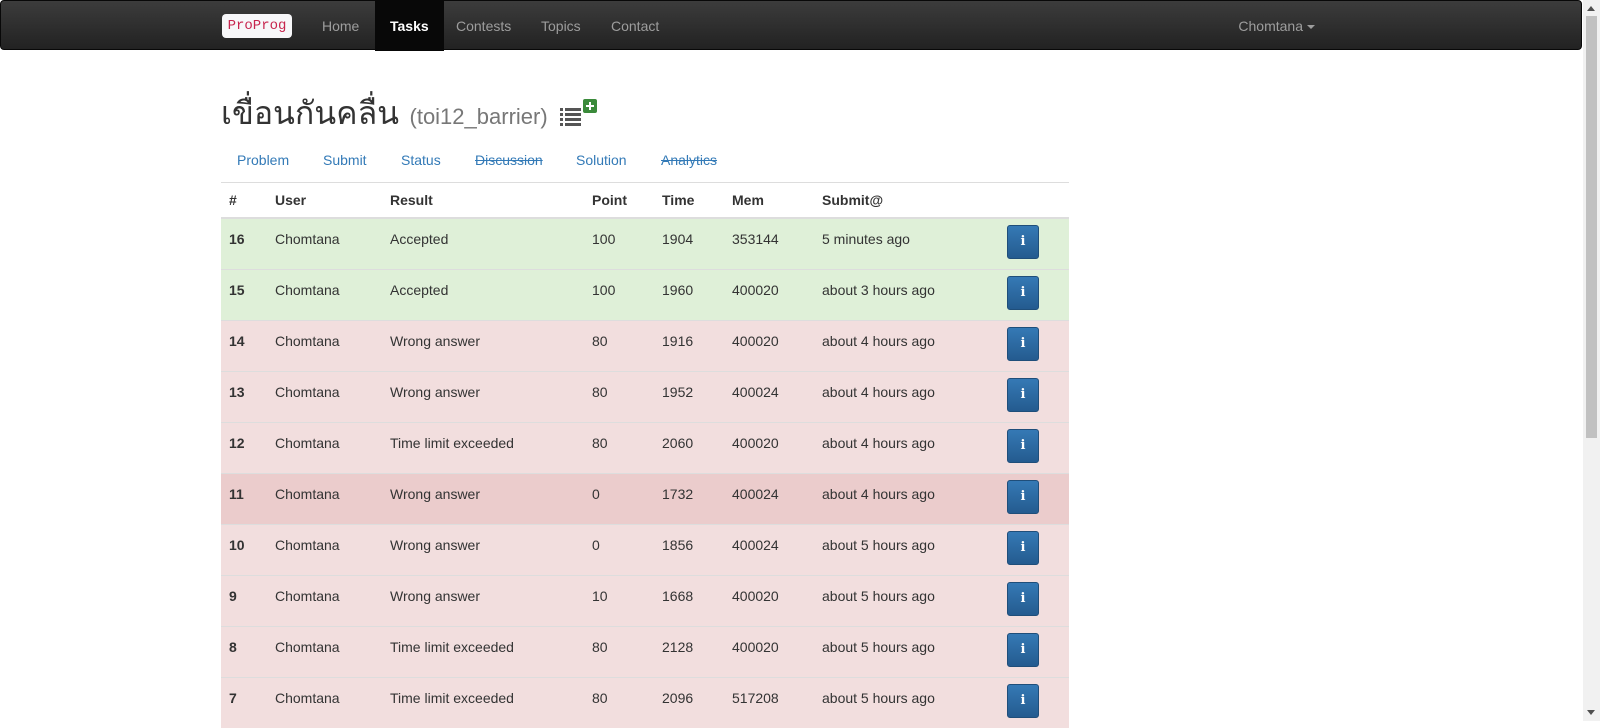  What do you see at coordinates (483, 447) in the screenshot?
I see `cell-result: Time limit exceeded` at bounding box center [483, 447].